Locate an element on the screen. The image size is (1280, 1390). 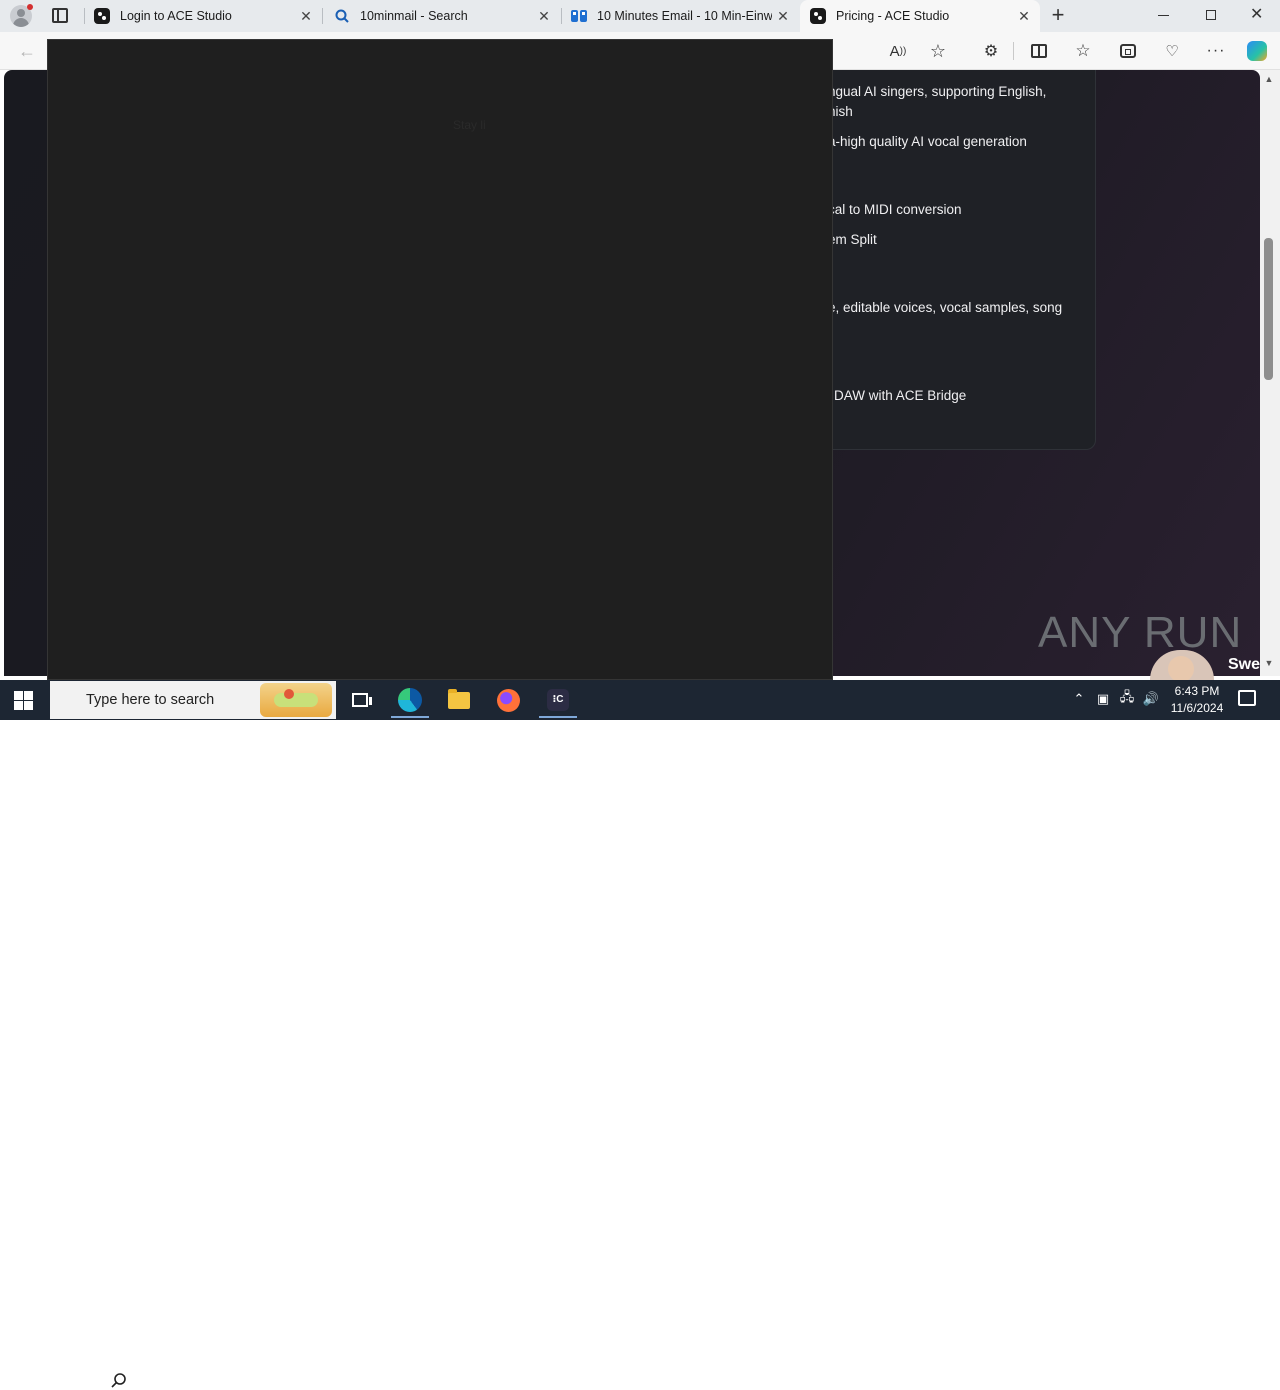
tab-title: 10 Minutes Email - 10 Min-Einwe is located at coordinates (684, 16).